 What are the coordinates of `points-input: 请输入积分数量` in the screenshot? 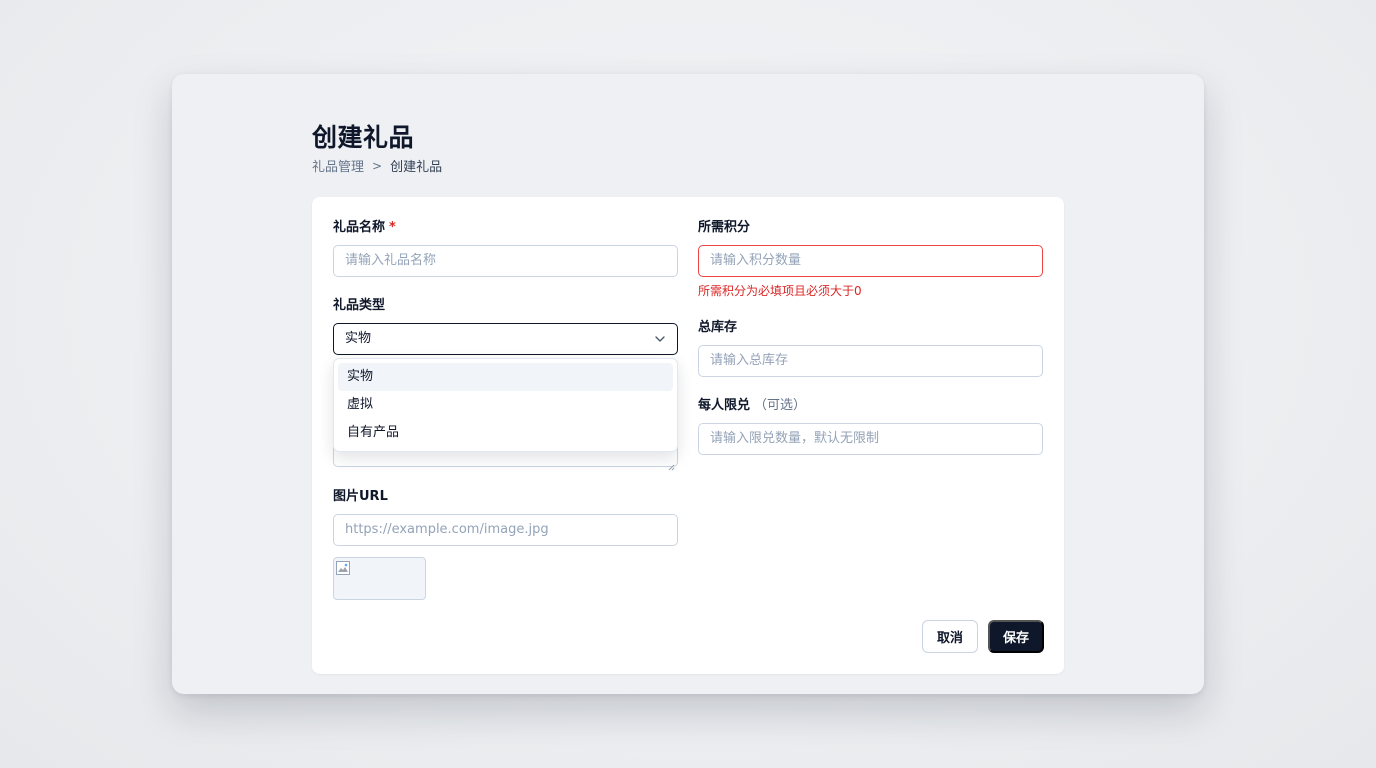 It's located at (870, 261).